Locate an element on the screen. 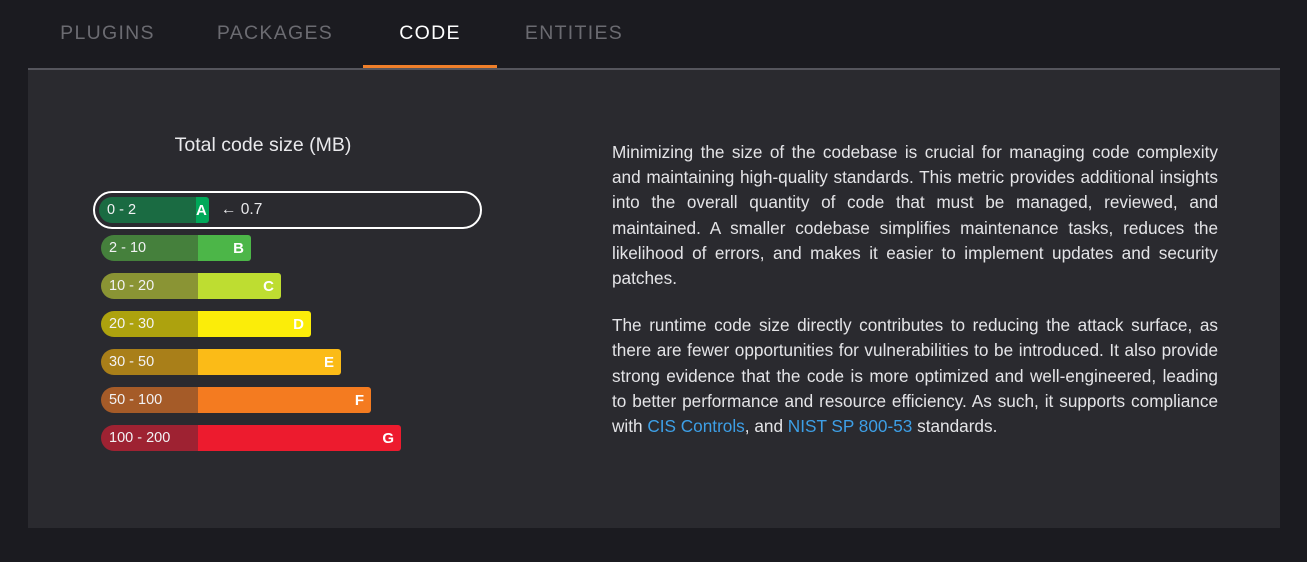 This screenshot has height=562, width=1307. grade-bar: 2 - 10 B is located at coordinates (176, 248).